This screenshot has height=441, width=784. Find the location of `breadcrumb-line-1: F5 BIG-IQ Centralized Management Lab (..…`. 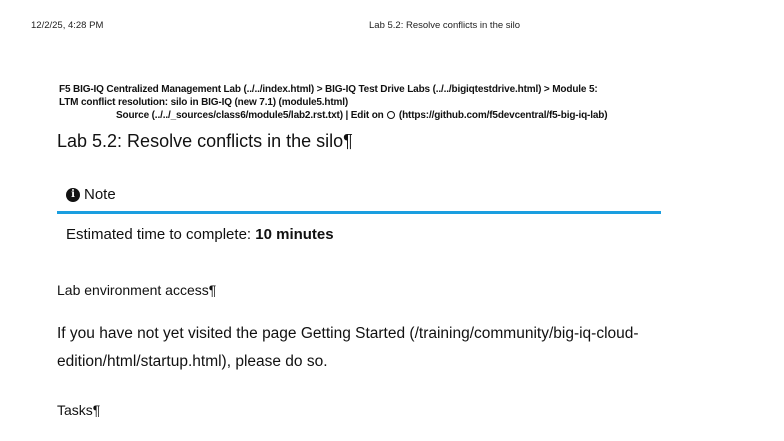

breadcrumb-line-1: F5 BIG-IQ Centralized Management Lab (..… is located at coordinates (399, 89).